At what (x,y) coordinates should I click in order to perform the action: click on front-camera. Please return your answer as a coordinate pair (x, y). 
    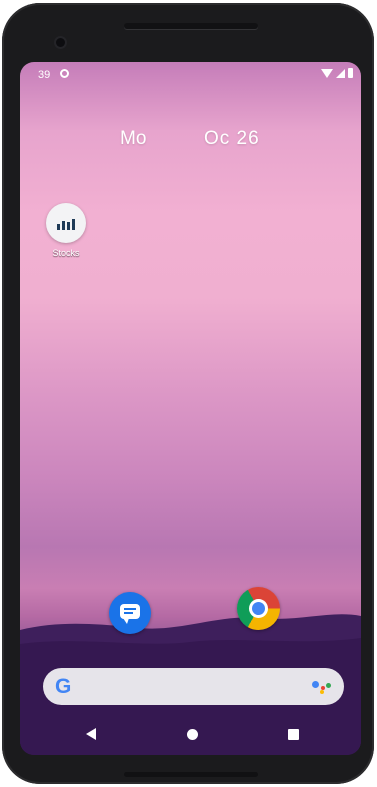
    Looking at the image, I should click on (60, 42).